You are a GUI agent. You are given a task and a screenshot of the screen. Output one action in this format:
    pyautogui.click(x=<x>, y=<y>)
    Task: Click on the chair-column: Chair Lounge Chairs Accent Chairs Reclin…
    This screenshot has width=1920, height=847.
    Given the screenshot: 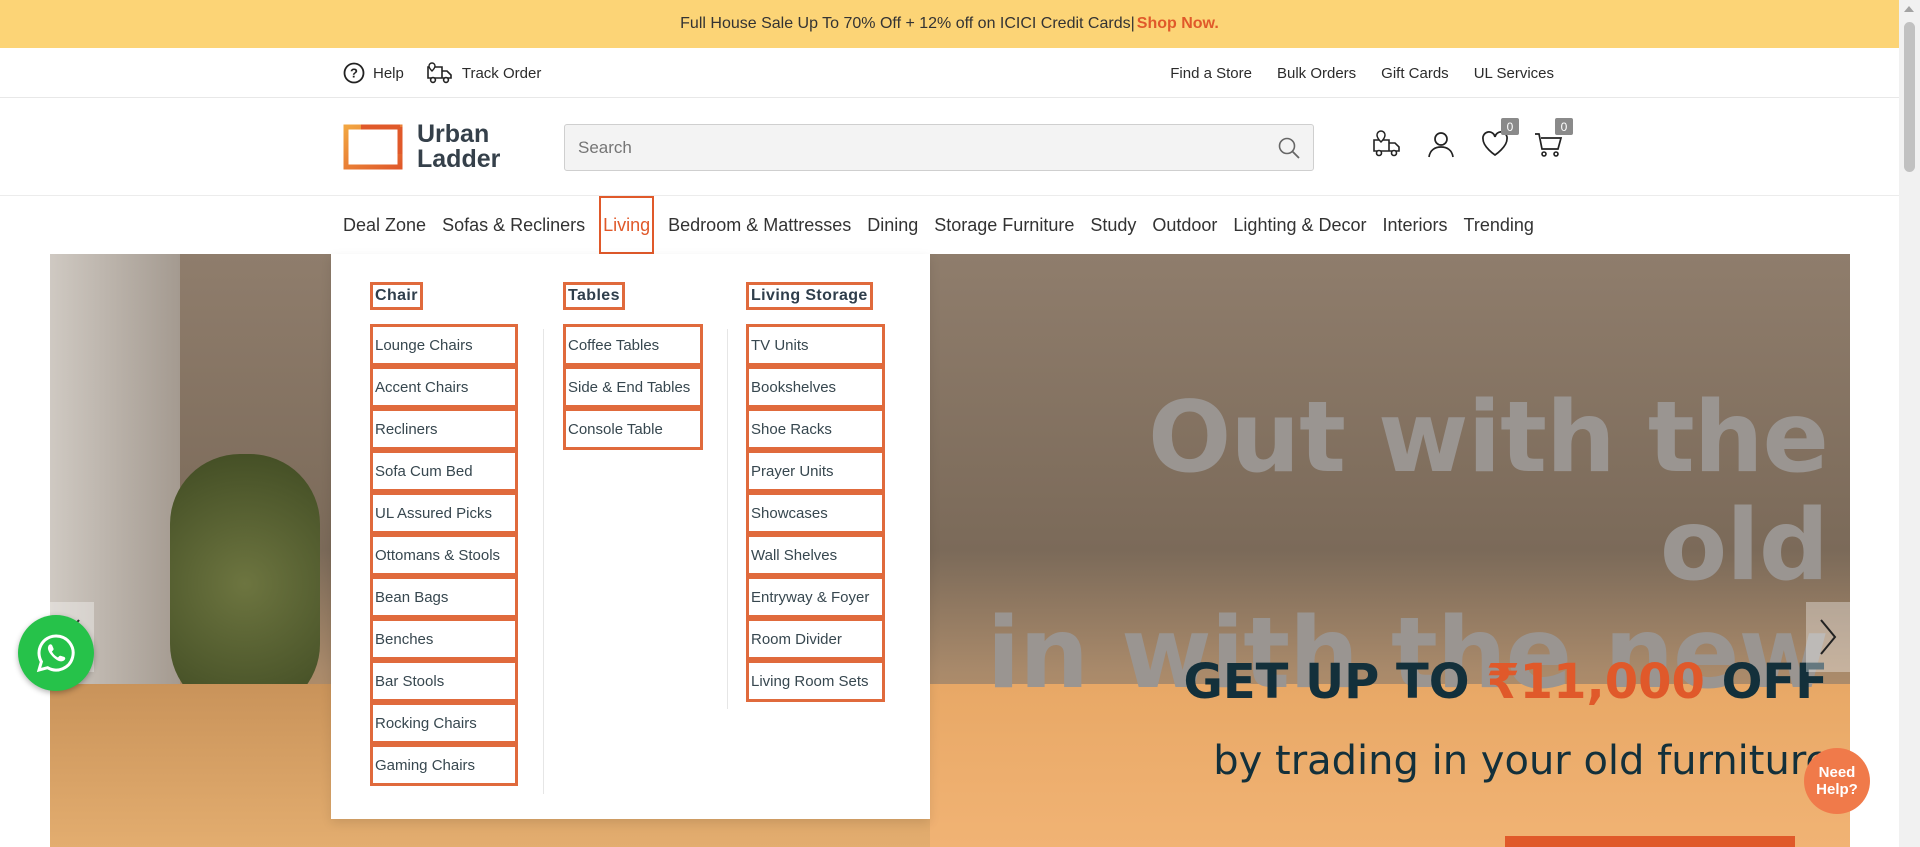 What is the action you would take?
    pyautogui.click(x=444, y=534)
    